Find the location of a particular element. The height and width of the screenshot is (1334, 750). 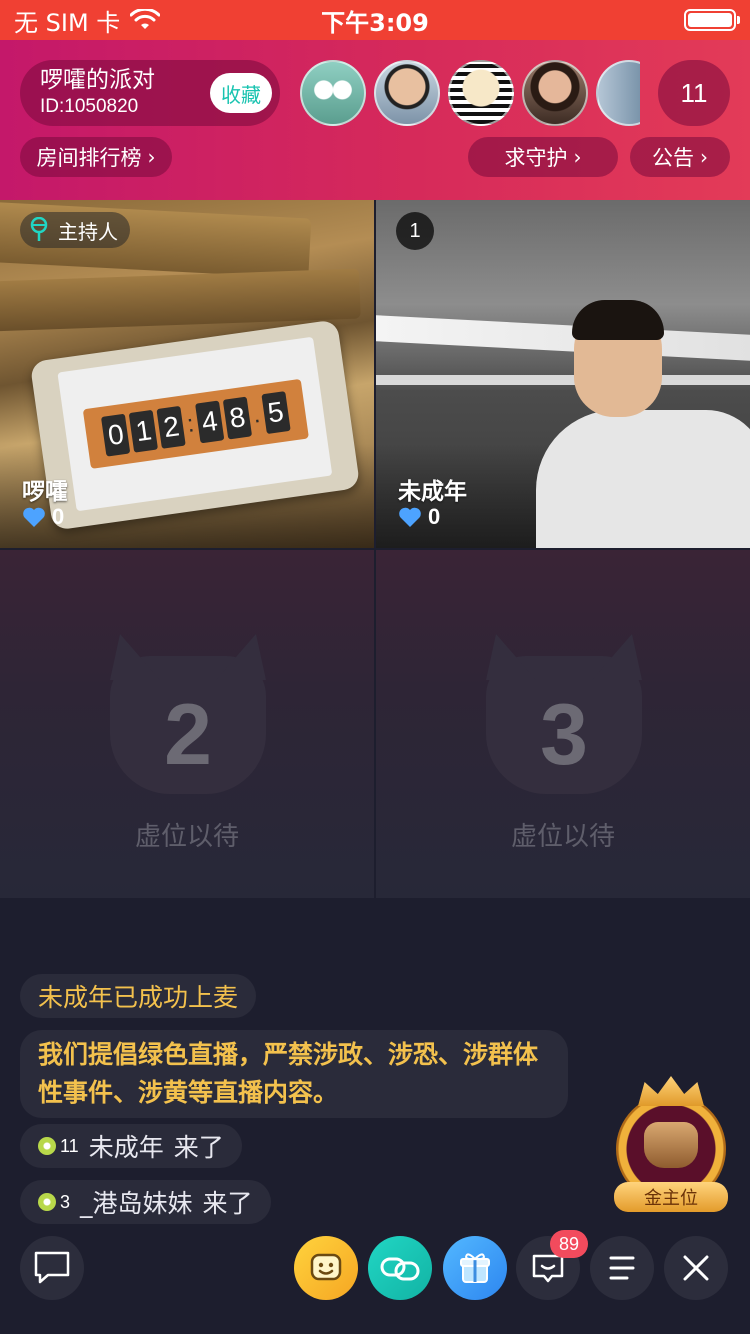

video-tablet-screen: 0 1 2 : 4 8 . 5 is located at coordinates (195, 424).